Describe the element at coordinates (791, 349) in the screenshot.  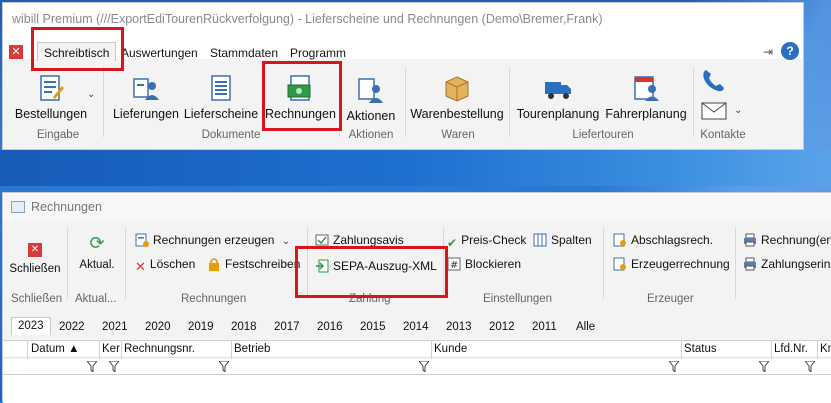
I see `column-lfdnr: Lfd.Nr.` at that location.